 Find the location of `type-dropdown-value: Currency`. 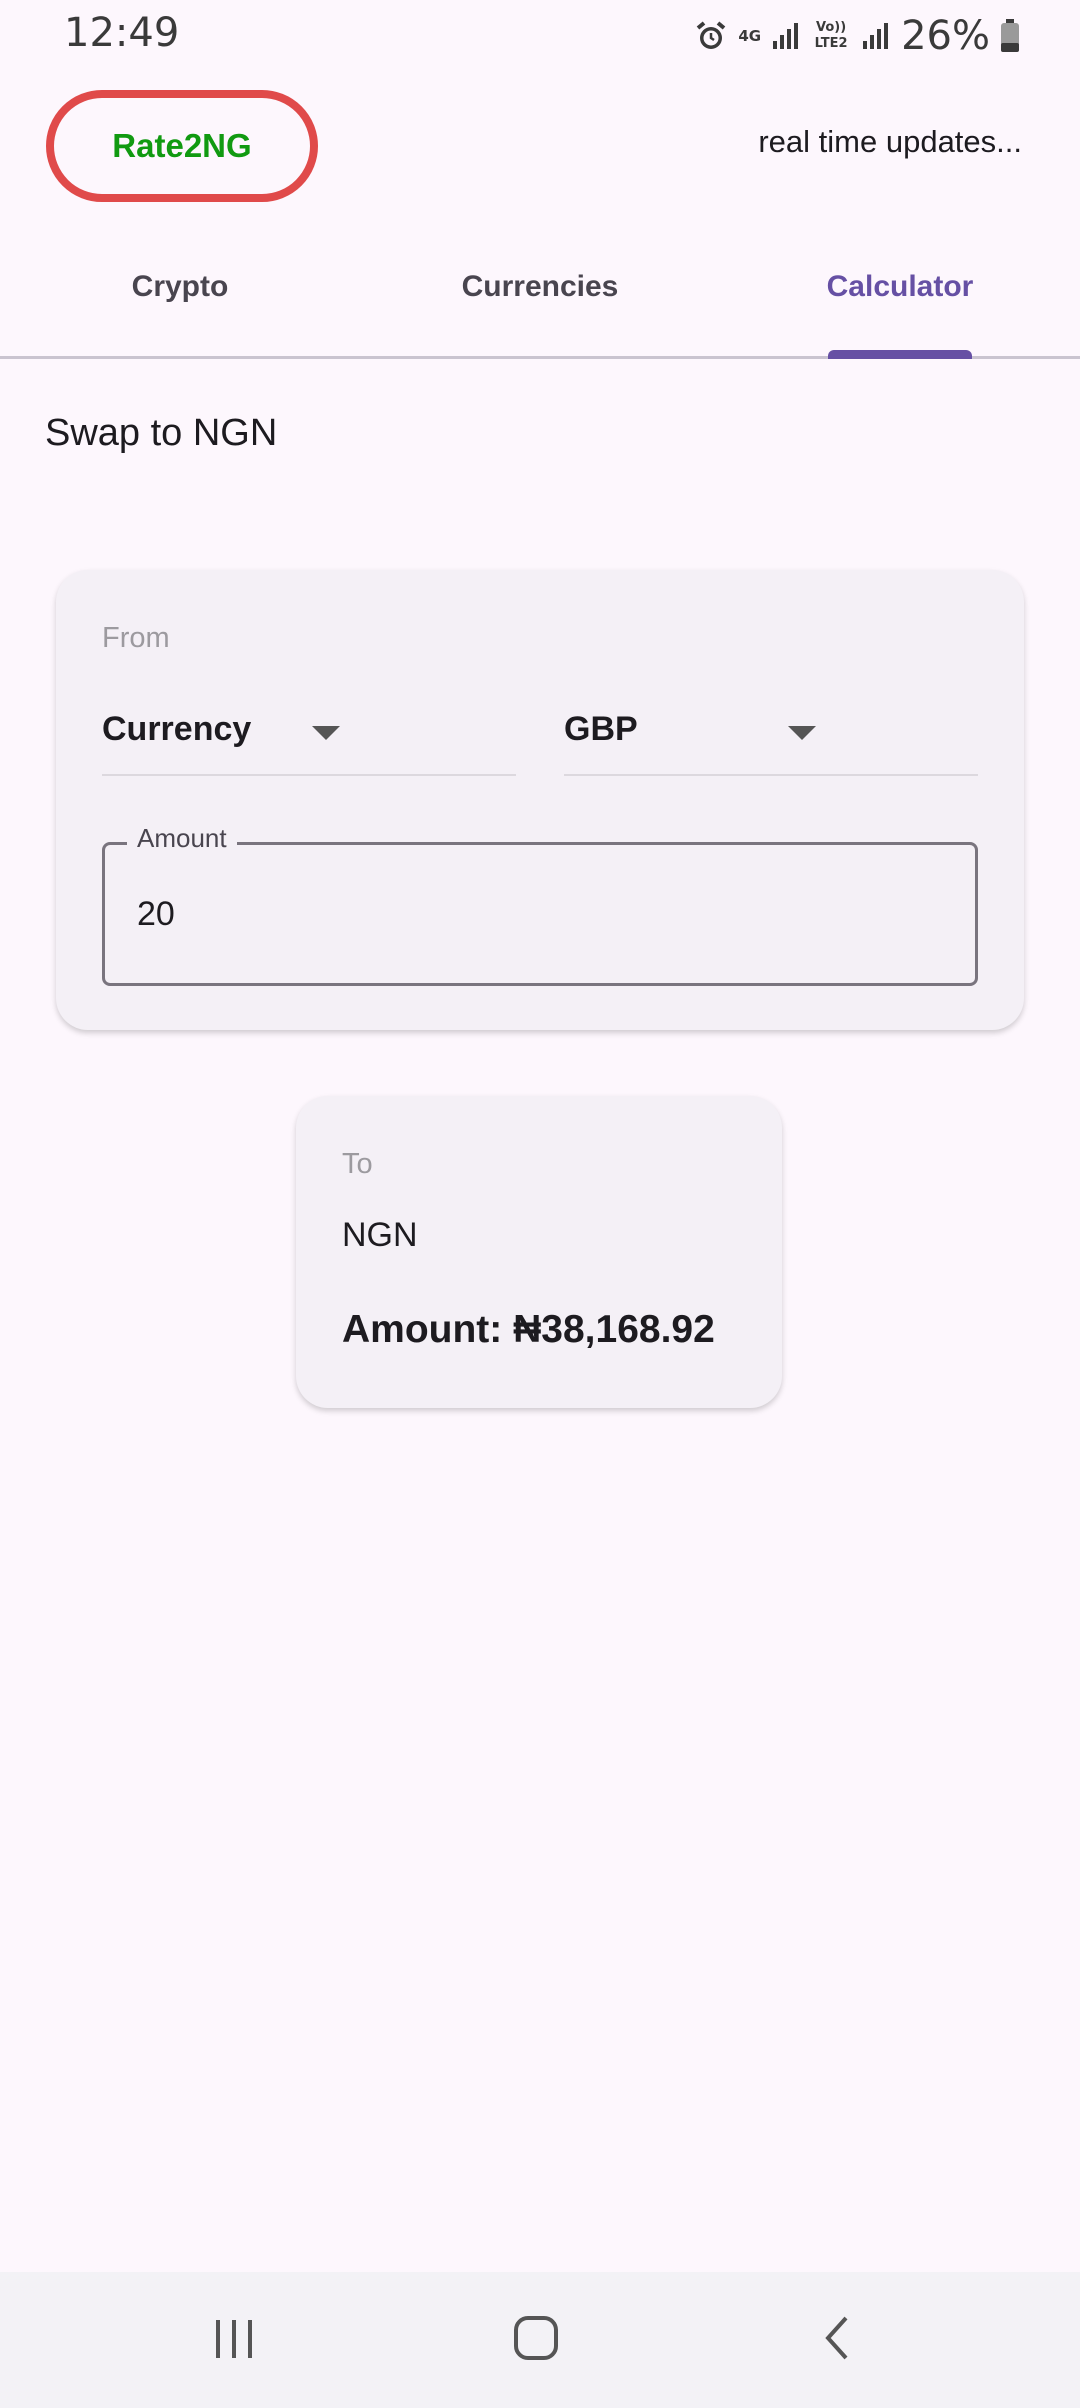

type-dropdown-value: Currency is located at coordinates (177, 729).